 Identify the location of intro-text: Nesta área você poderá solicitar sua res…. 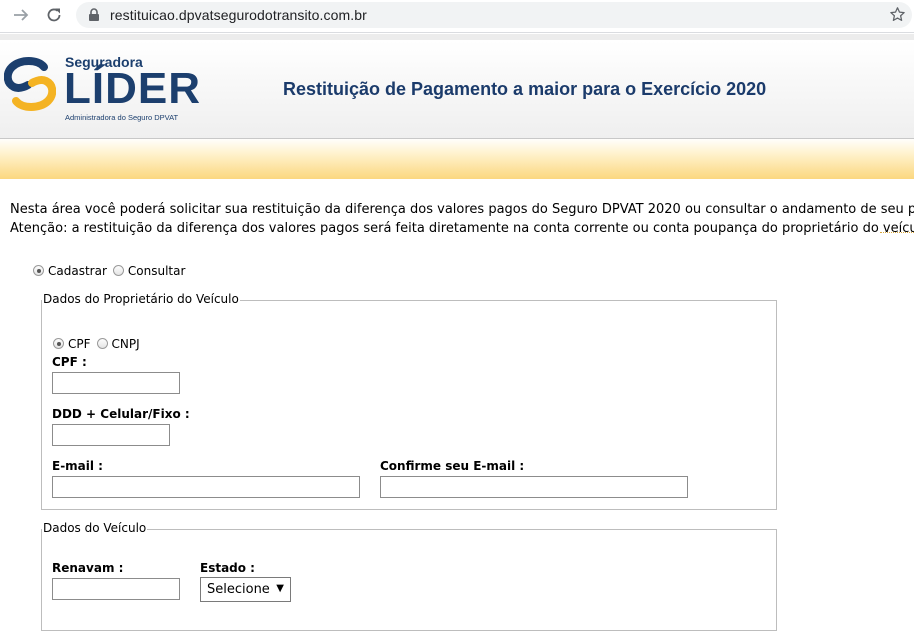
(462, 219).